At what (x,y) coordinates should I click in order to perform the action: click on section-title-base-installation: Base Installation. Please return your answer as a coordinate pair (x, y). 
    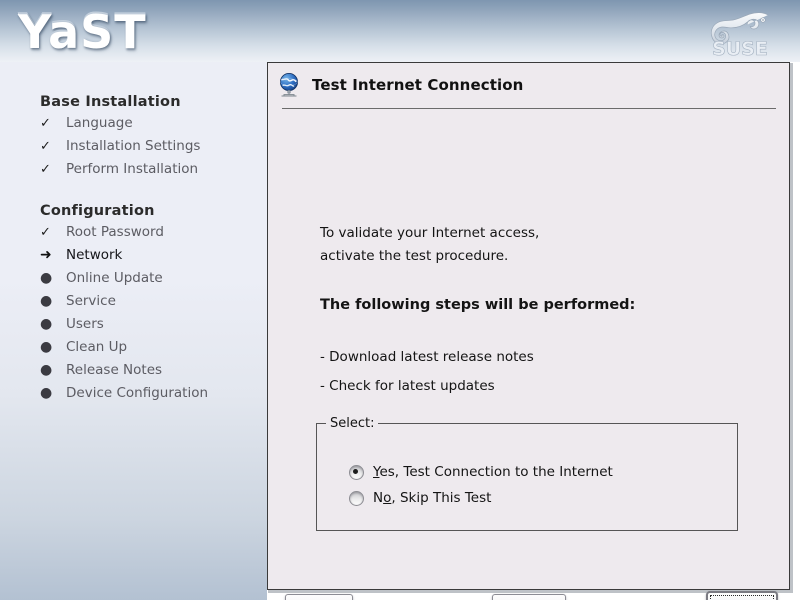
    Looking at the image, I should click on (110, 102).